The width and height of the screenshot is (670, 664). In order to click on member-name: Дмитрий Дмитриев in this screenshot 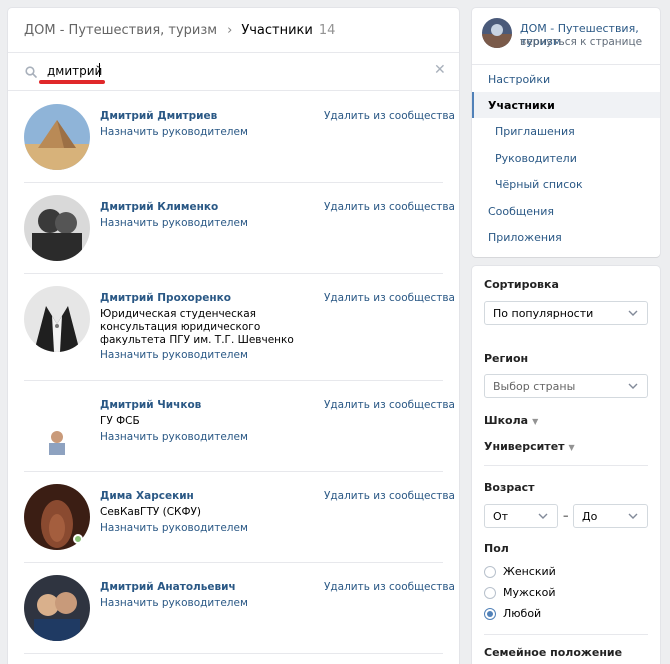, I will do `click(158, 116)`.